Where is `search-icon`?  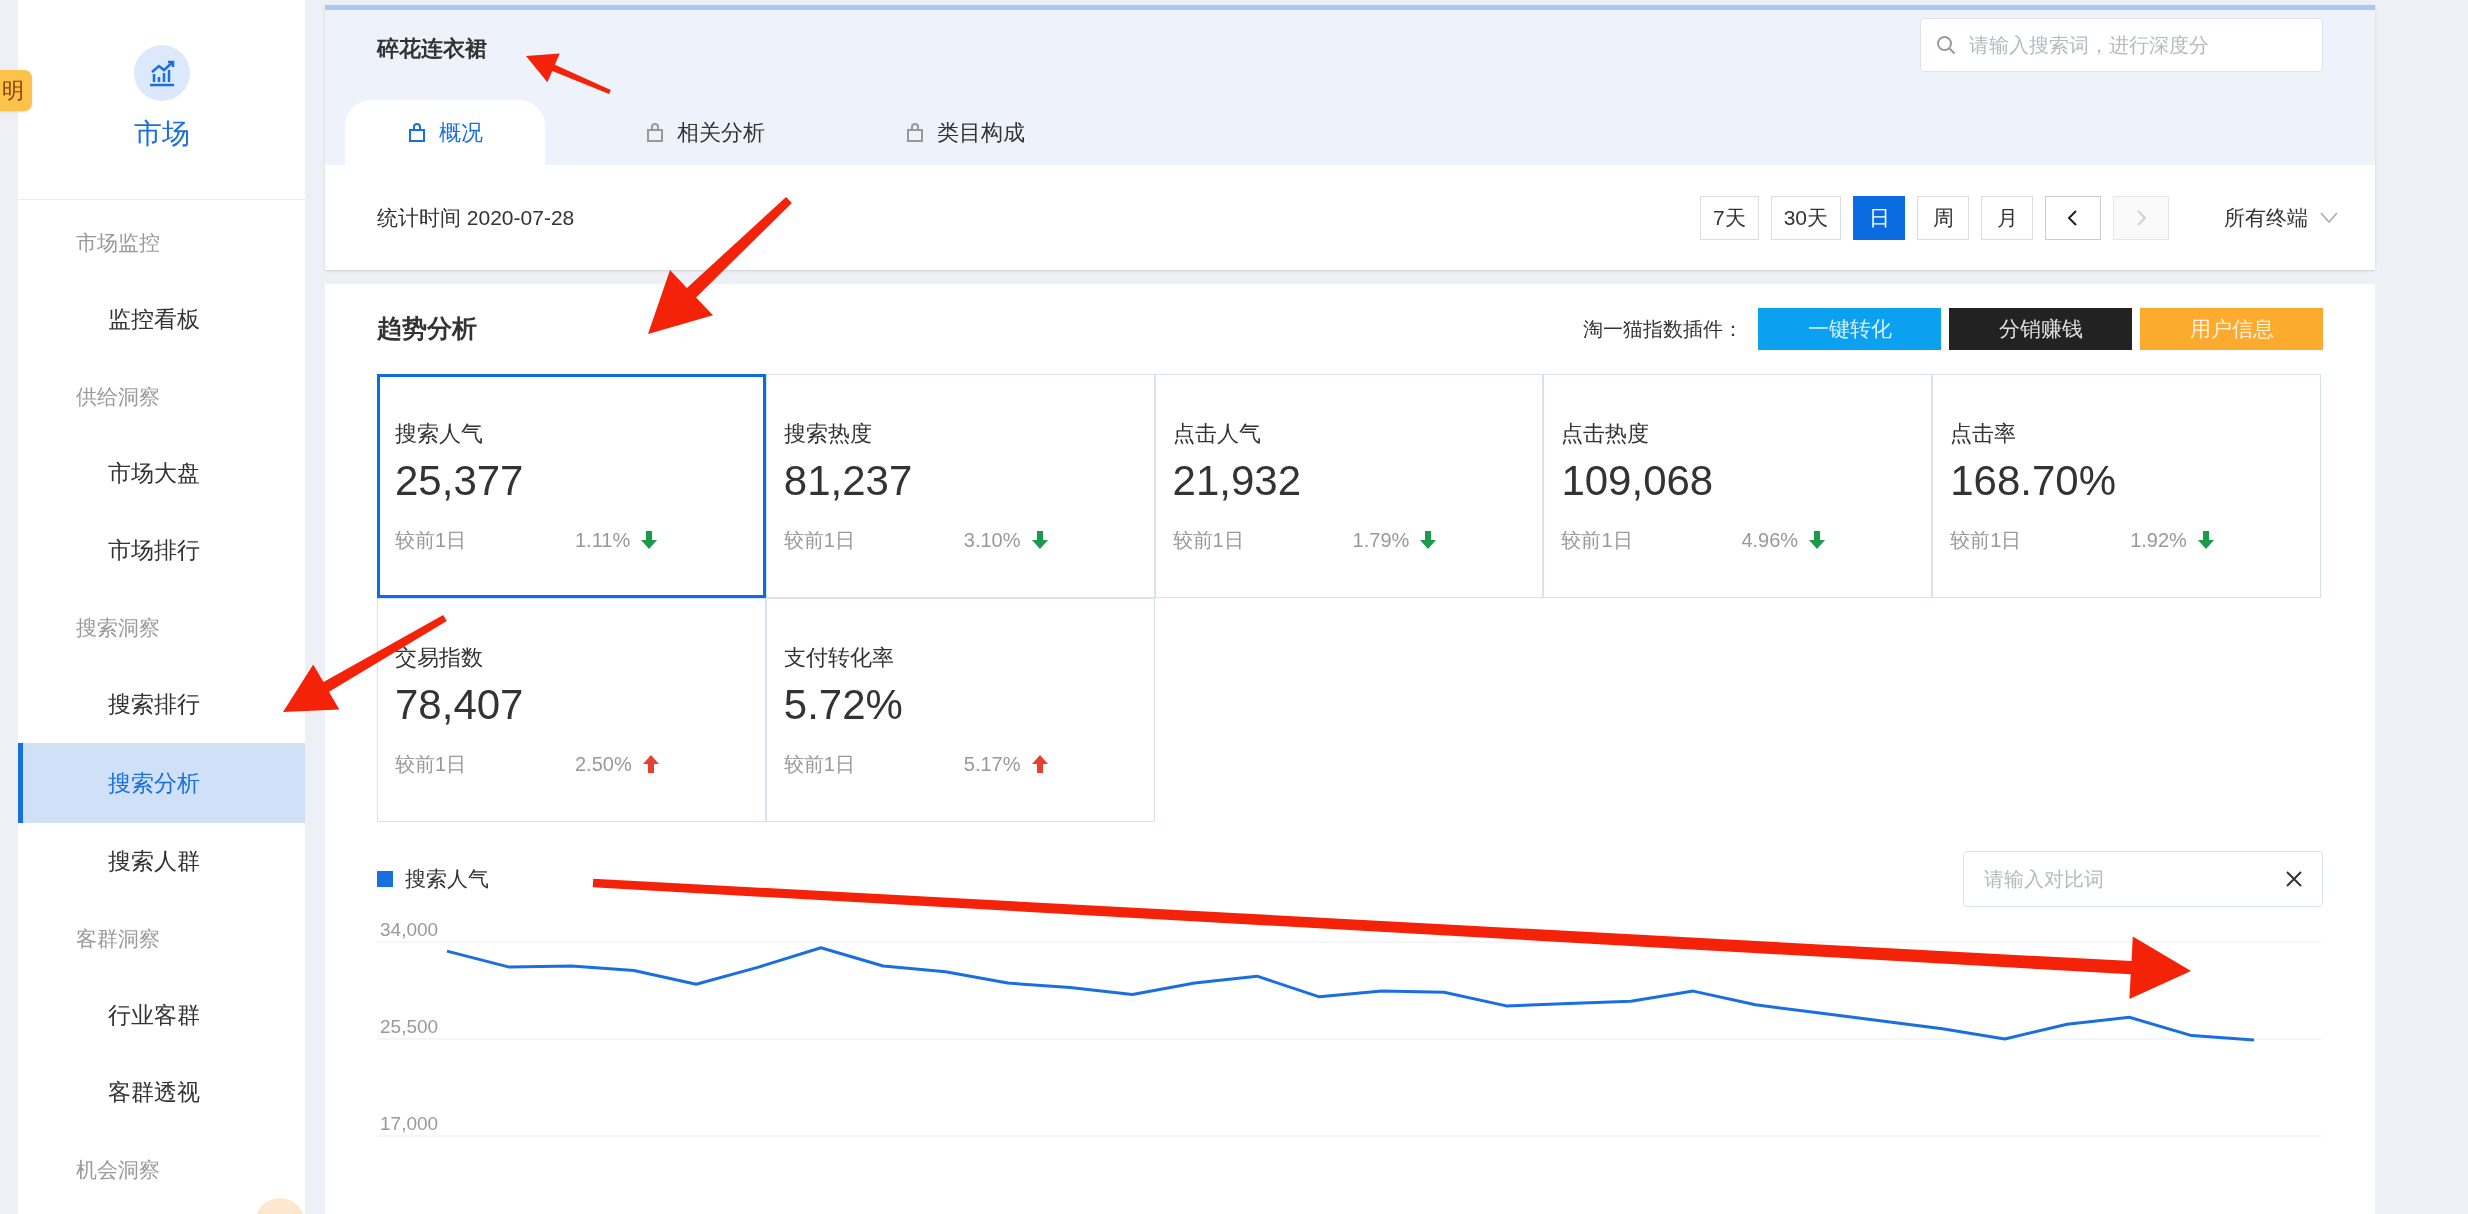 search-icon is located at coordinates (1946, 45).